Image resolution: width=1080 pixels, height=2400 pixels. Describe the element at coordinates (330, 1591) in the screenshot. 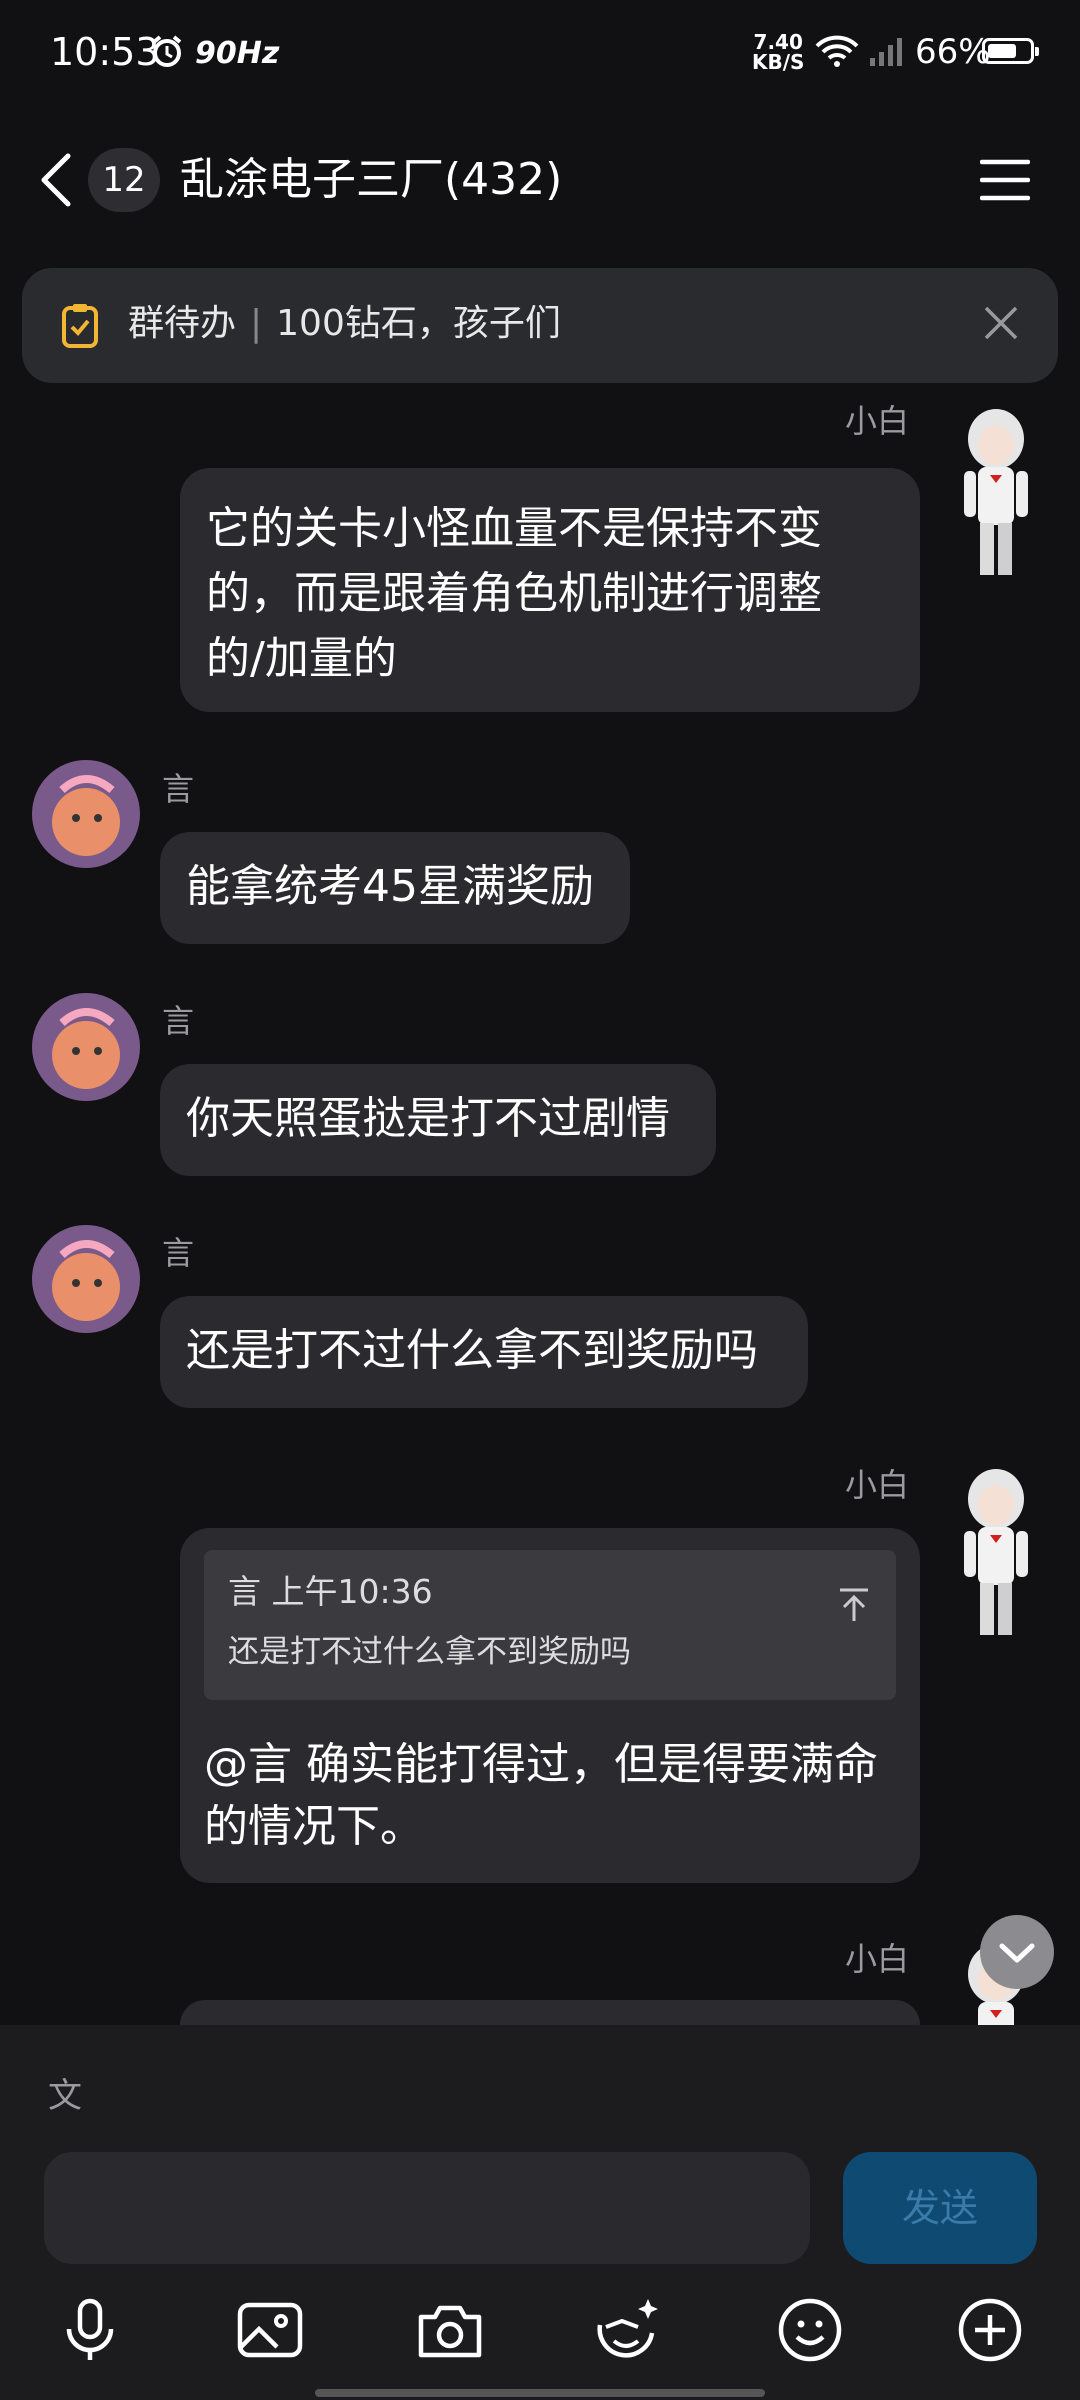

I see `quote-header: 言 上午10:36` at that location.